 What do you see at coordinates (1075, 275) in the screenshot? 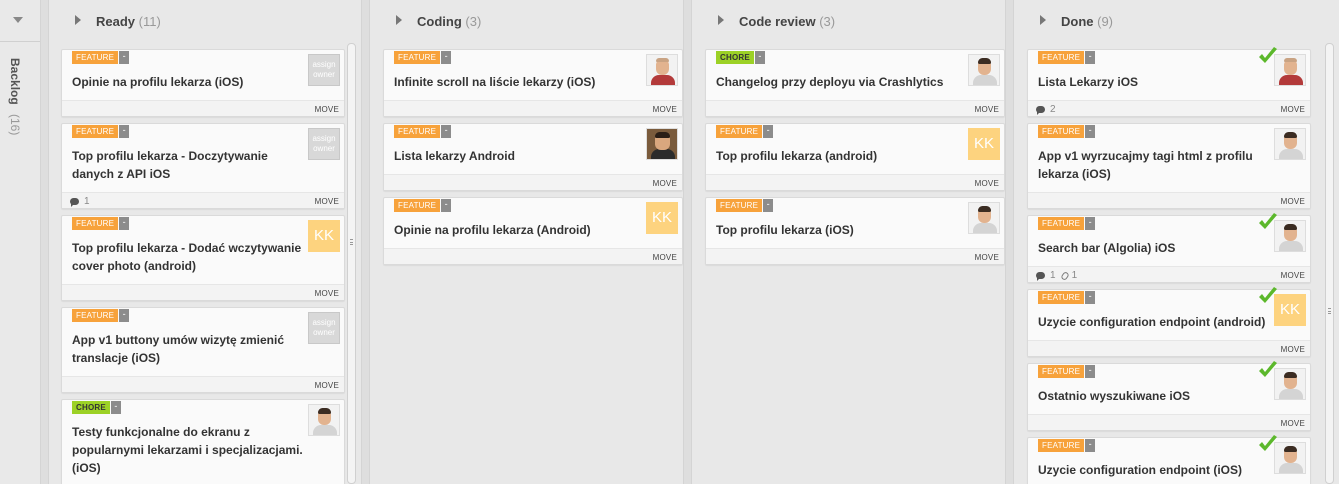
I see `attachment-count: 1` at bounding box center [1075, 275].